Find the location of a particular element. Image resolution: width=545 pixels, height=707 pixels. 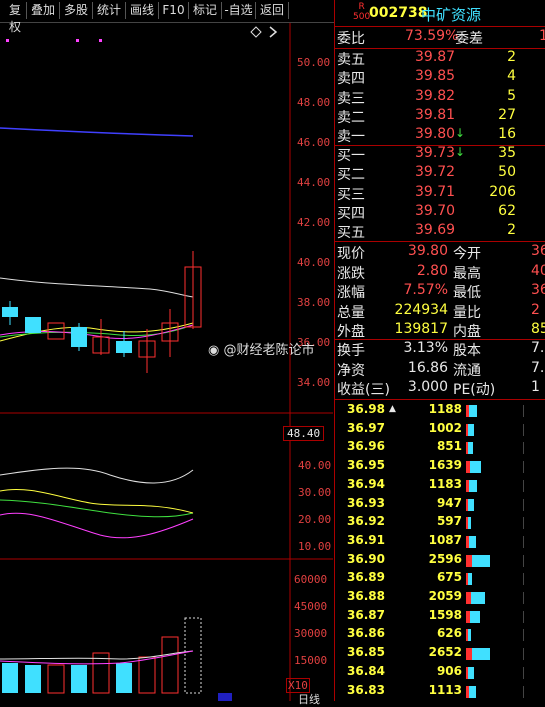

period-label: 日线 is located at coordinates (309, 699).